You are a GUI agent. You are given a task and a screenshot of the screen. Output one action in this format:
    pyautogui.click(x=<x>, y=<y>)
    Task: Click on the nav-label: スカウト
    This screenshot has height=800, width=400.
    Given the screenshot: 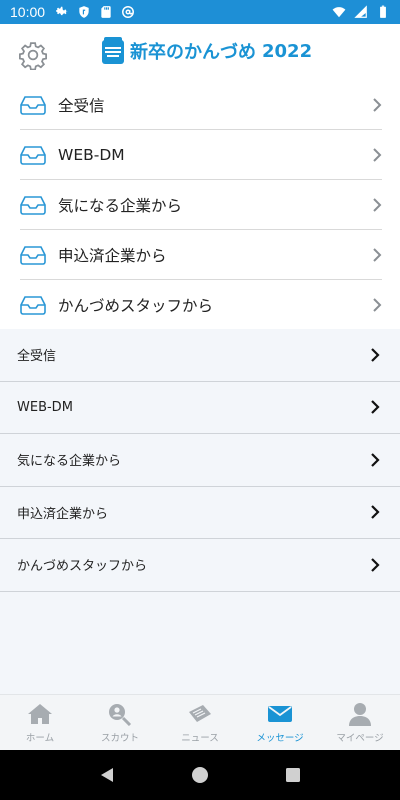 What is the action you would take?
    pyautogui.click(x=119, y=738)
    